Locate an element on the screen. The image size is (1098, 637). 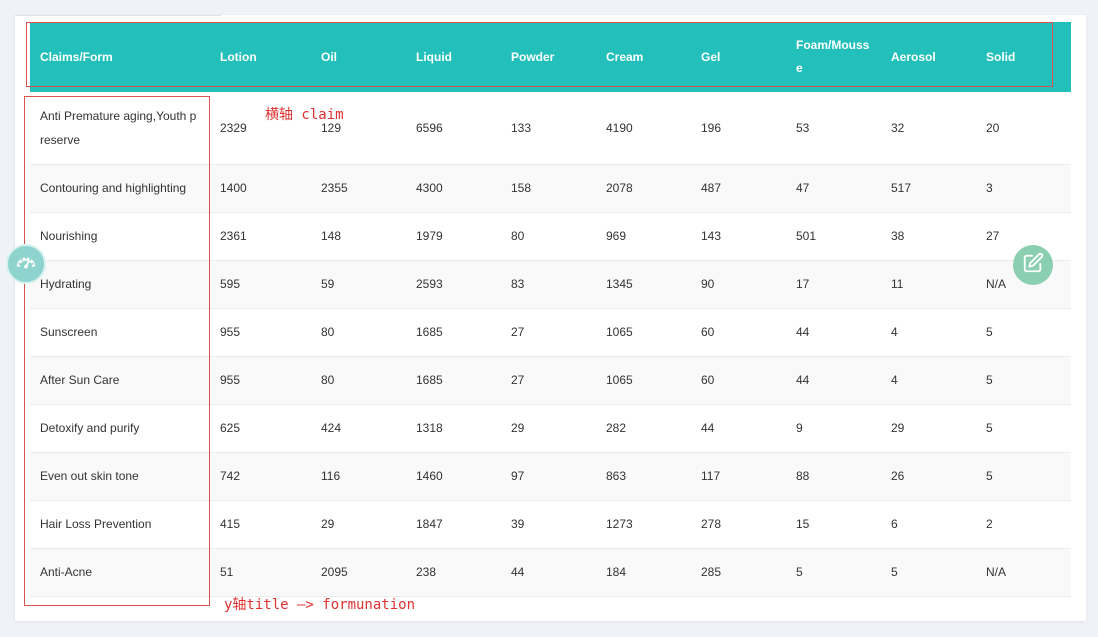
cell-aerosol: 517 is located at coordinates (901, 188).